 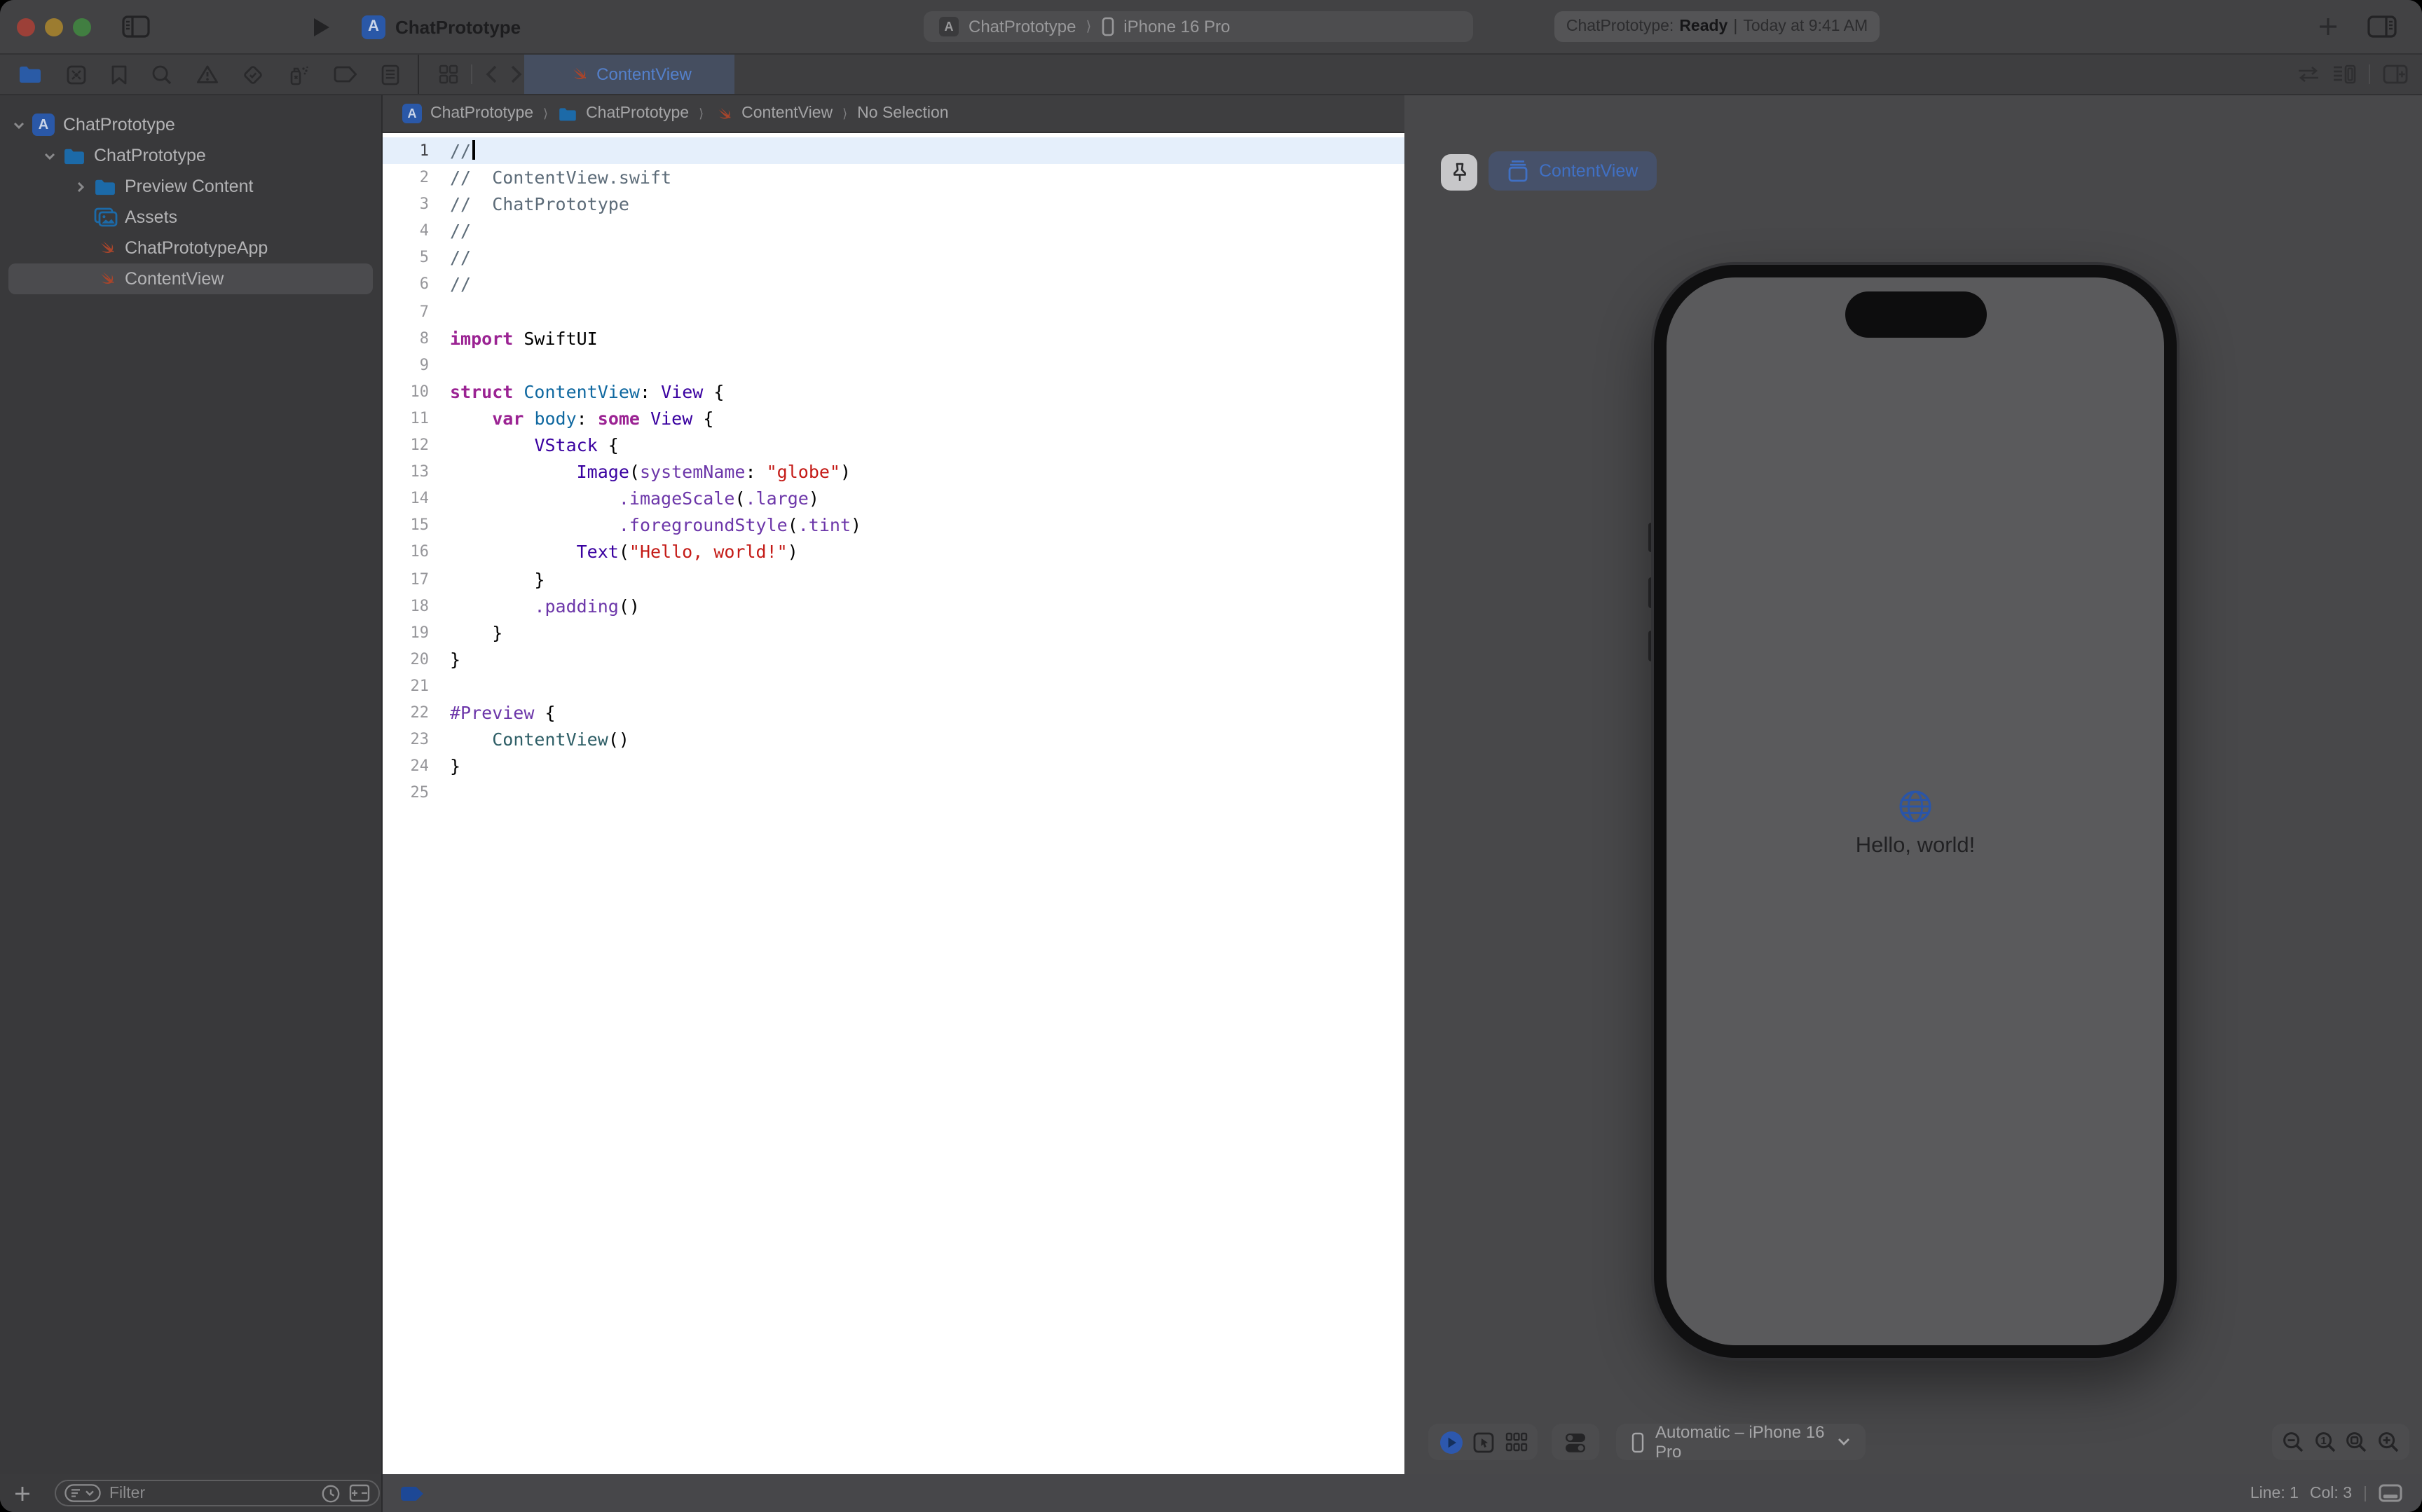 I want to click on code-line: 1//, so click(x=894, y=151).